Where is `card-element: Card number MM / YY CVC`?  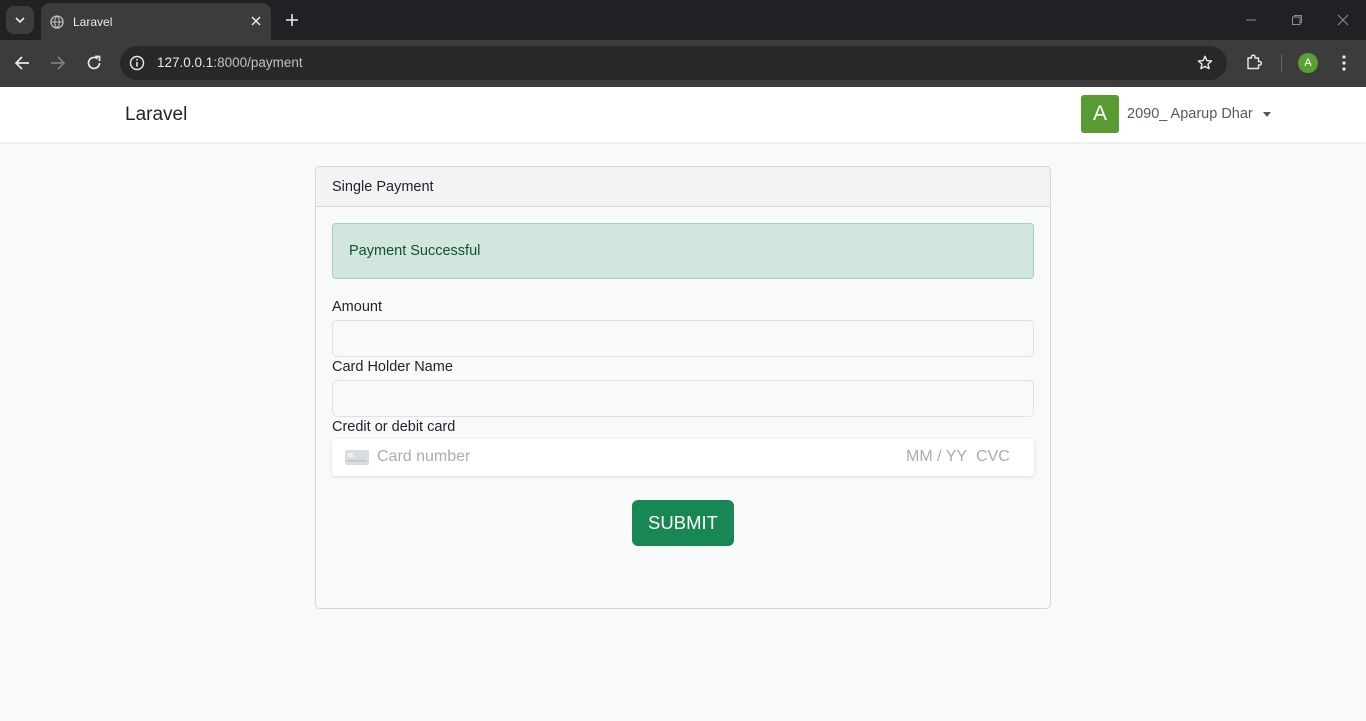 card-element: Card number MM / YY CVC is located at coordinates (683, 457).